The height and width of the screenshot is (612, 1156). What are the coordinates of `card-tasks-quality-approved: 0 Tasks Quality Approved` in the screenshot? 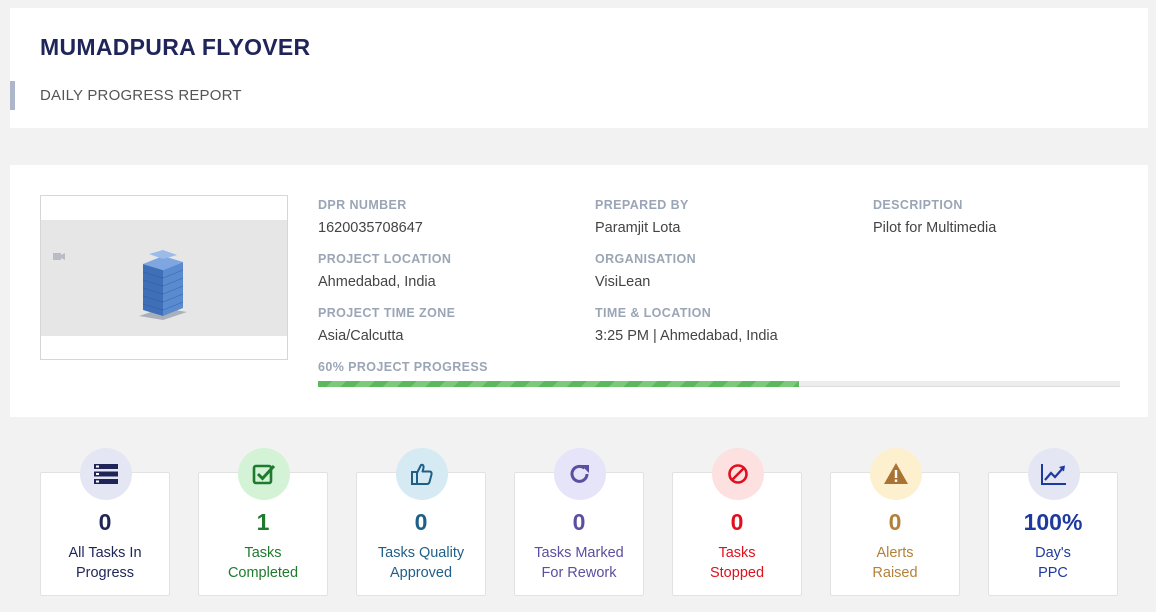 It's located at (421, 522).